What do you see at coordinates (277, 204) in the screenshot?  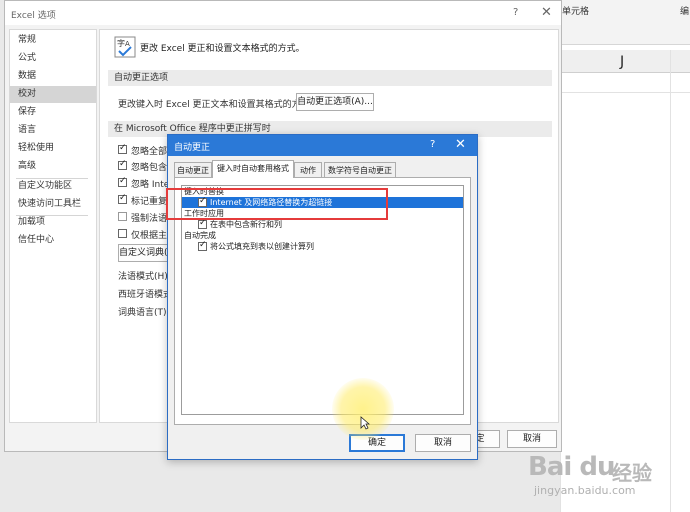 I see `highlight-box` at bounding box center [277, 204].